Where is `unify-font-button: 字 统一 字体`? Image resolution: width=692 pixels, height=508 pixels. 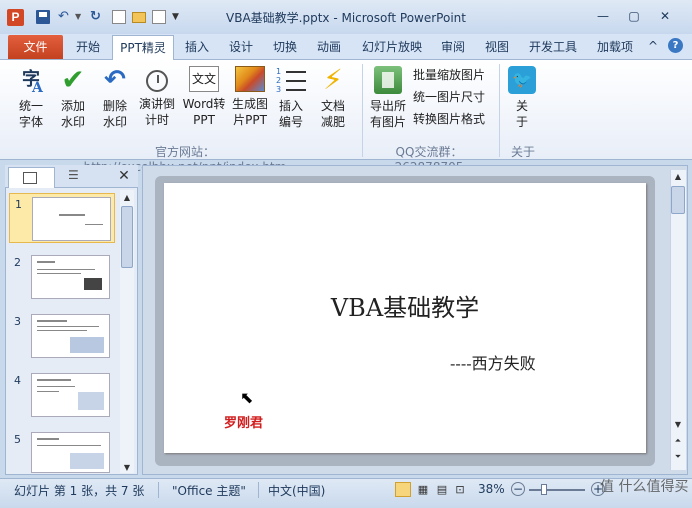
unify-font-button: 字 统一 字体 is located at coordinates (31, 98).